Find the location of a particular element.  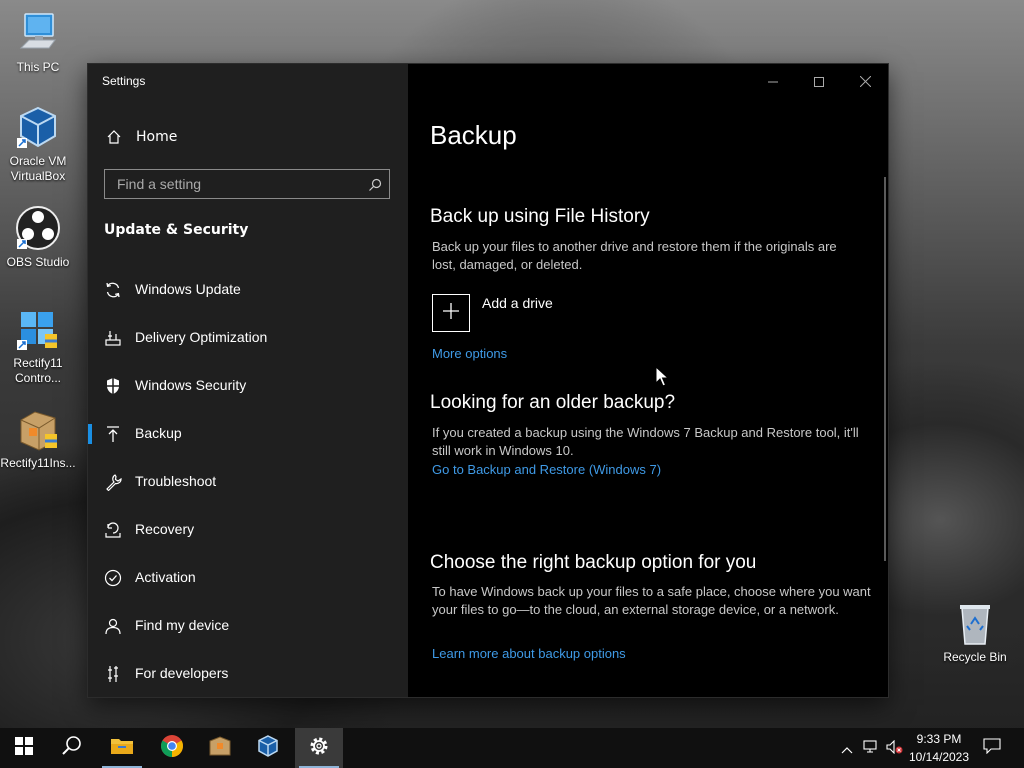

desktop-icon-virtualbox: Oracle VM VirtualBox is located at coordinates (38, 144).